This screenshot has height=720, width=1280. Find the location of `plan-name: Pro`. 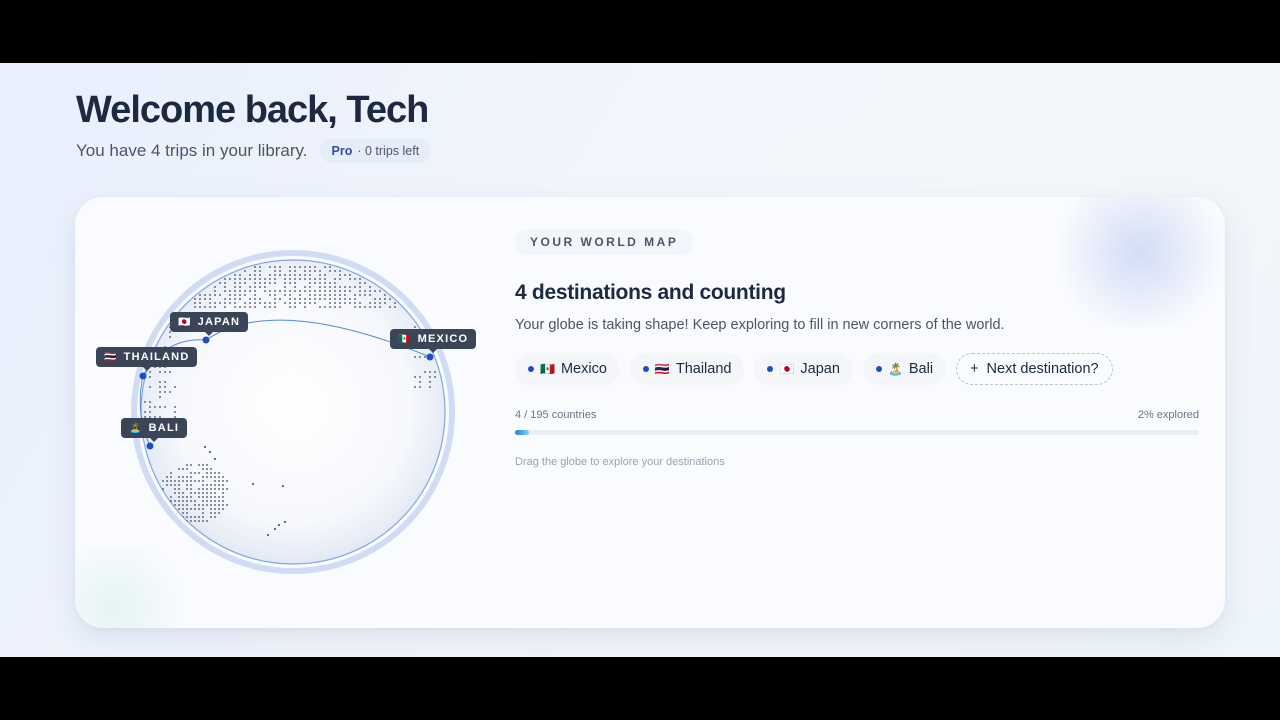

plan-name: Pro is located at coordinates (342, 151).